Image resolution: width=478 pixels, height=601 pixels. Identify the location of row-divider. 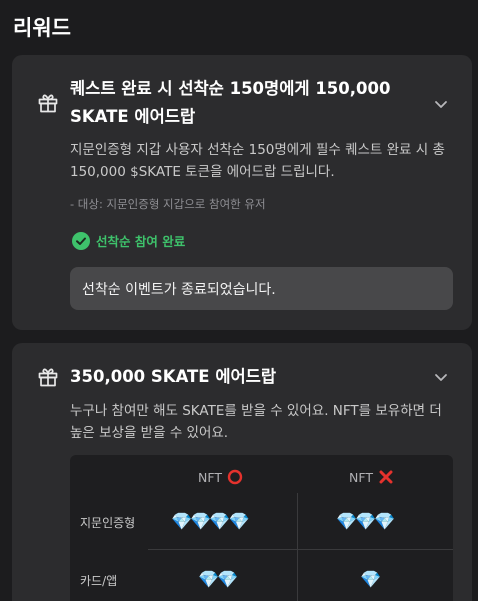
(300, 549).